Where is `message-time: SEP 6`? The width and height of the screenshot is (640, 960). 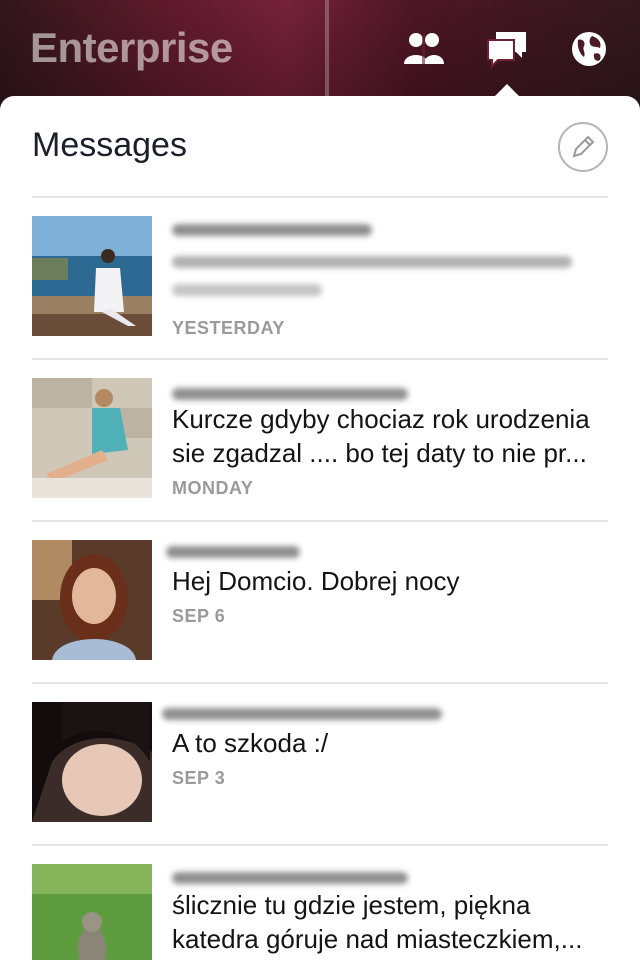
message-time: SEP 6 is located at coordinates (199, 616).